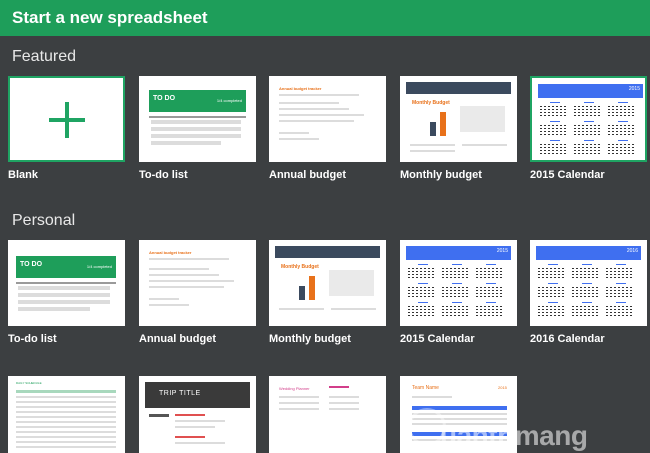 The image size is (650, 453). I want to click on template-thumbnail: Wedding Planner, so click(327, 414).